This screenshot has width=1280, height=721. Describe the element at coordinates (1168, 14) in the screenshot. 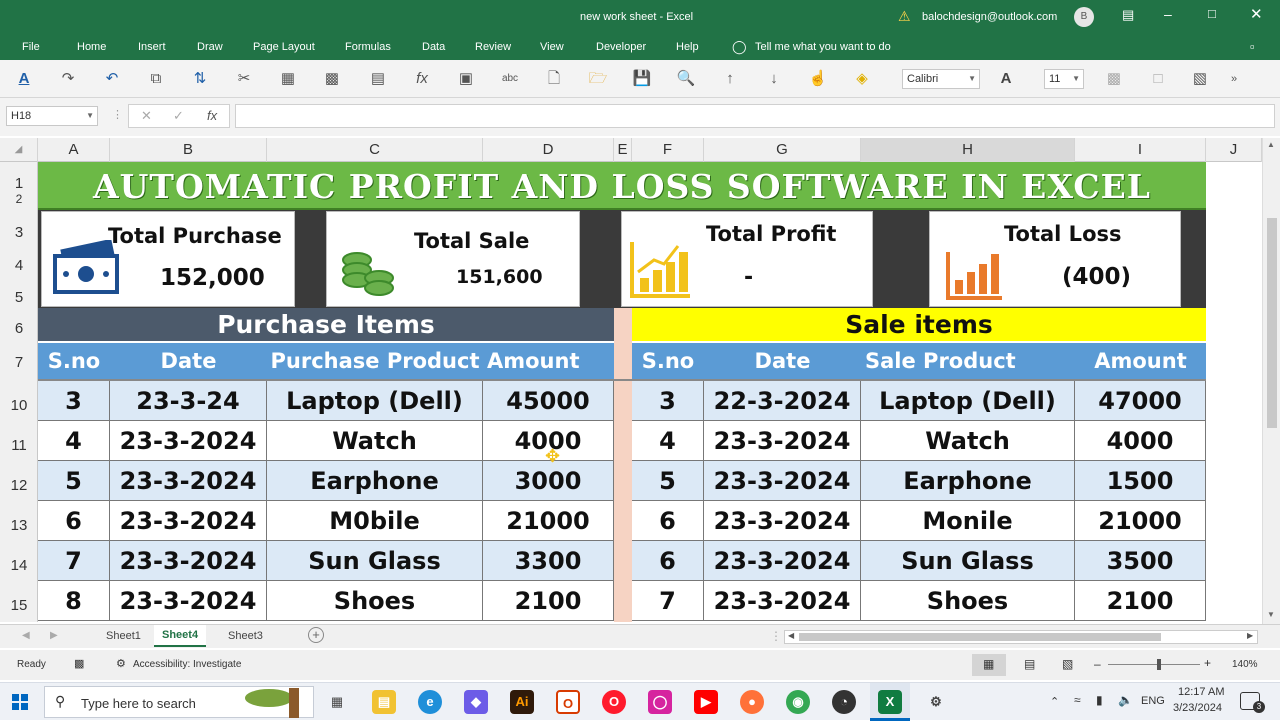

I see `minimize-icon: –` at that location.